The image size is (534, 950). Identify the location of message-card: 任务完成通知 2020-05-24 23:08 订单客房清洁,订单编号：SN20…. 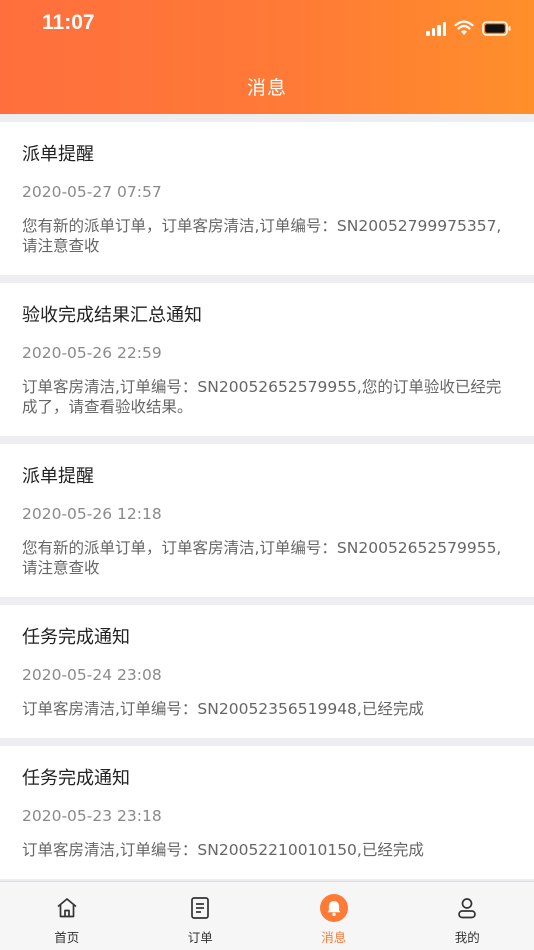
(267, 671).